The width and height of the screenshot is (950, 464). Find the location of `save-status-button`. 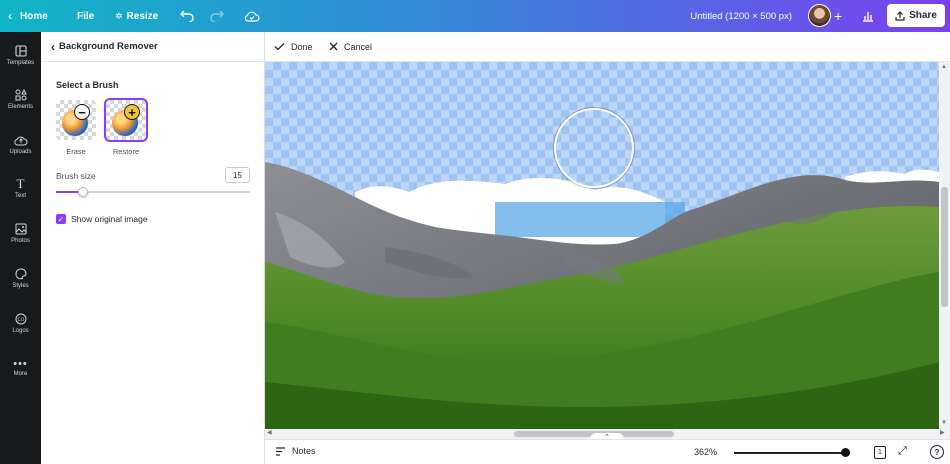

save-status-button is located at coordinates (252, 16).